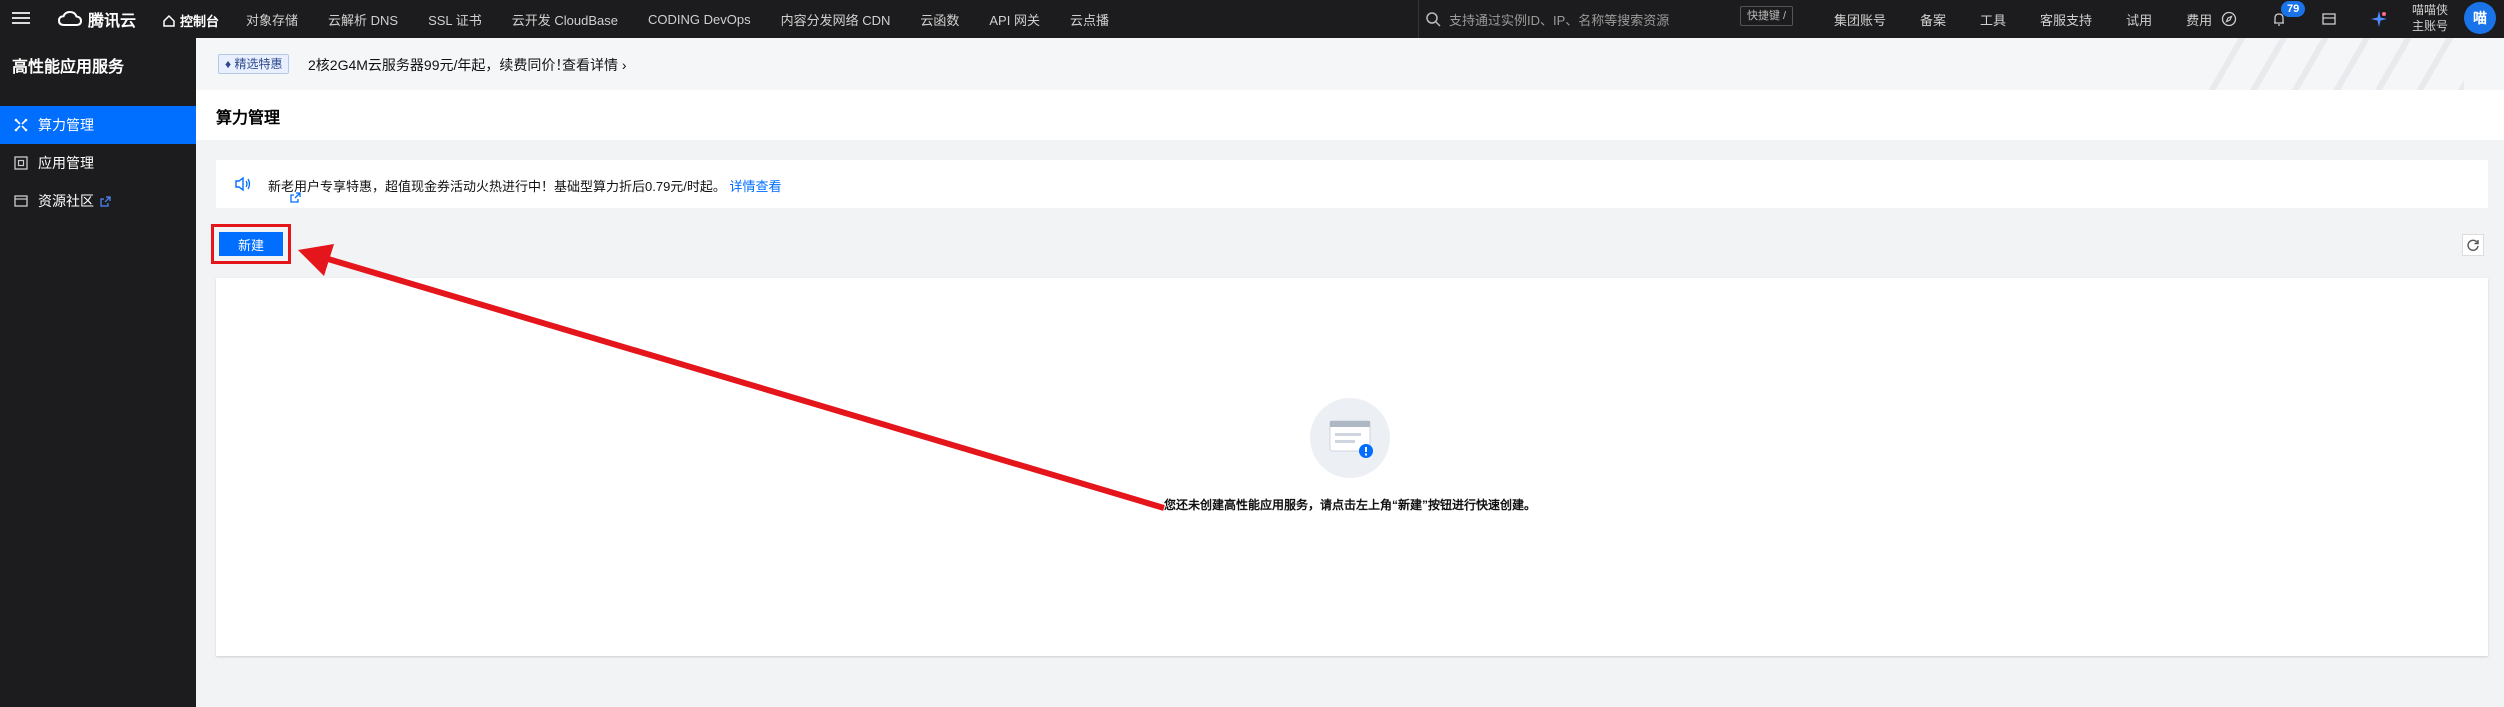 The height and width of the screenshot is (707, 2504). Describe the element at coordinates (624, 65) in the screenshot. I see `chevron-right-icon: ›` at that location.